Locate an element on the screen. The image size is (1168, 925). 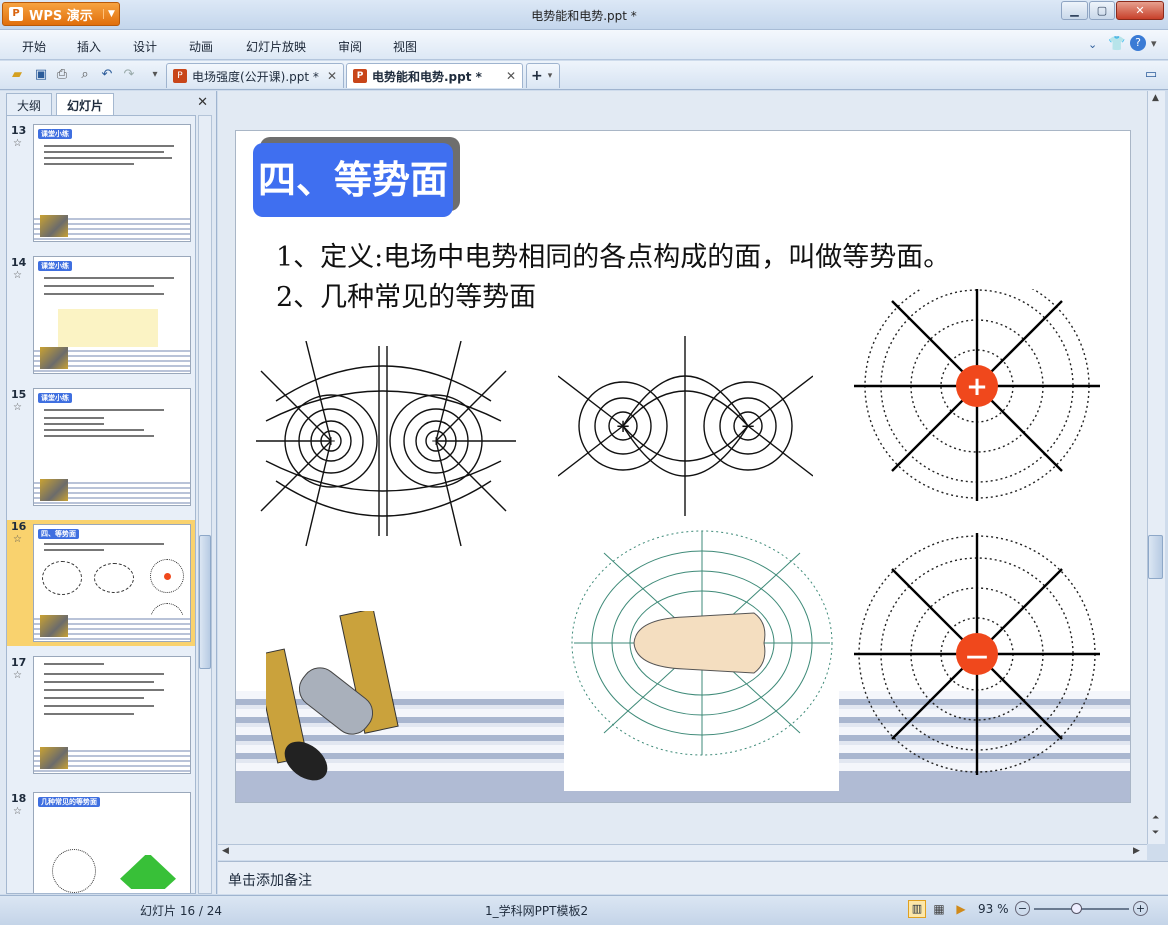
menu-insert: 插入 is located at coordinates (89, 46).